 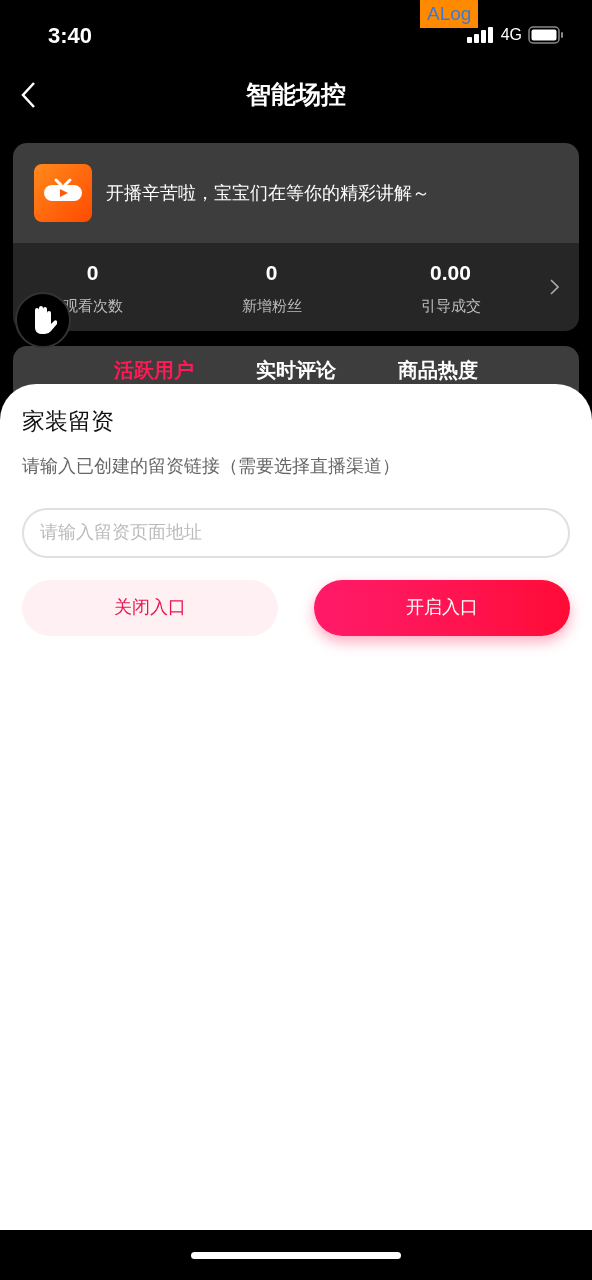 I want to click on banner-message: 开播辛苦啦，宝宝们在等你的精彩讲解～, so click(x=268, y=193).